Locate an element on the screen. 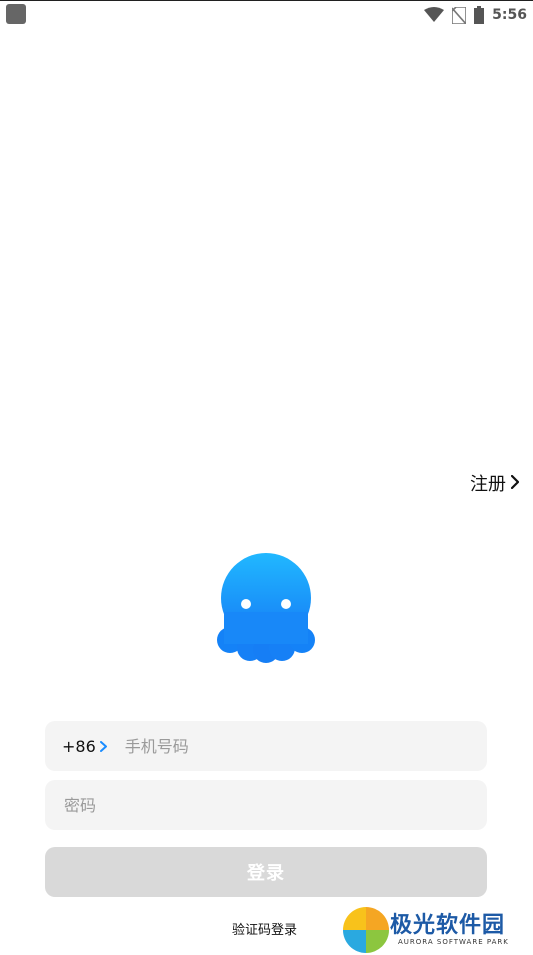 The height and width of the screenshot is (955, 533). login-button: 登录 is located at coordinates (266, 872).